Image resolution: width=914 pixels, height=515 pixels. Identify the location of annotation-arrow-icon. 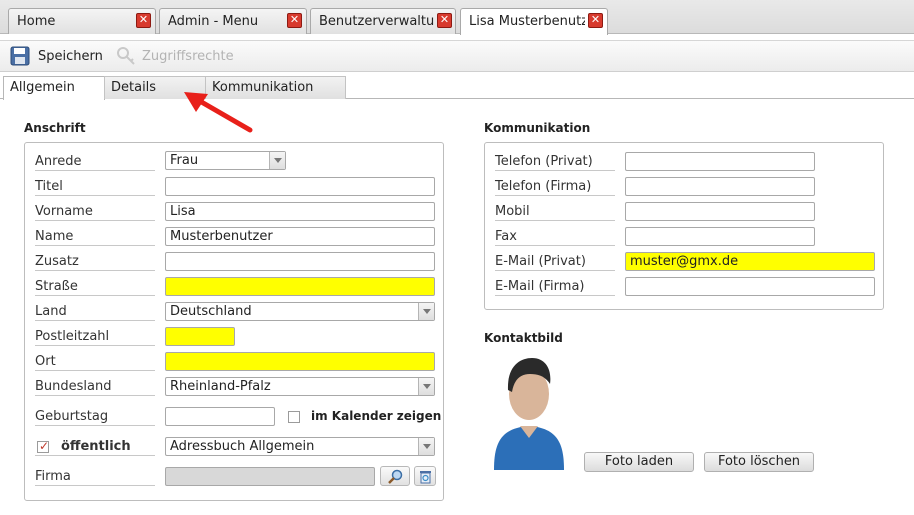
(218, 112).